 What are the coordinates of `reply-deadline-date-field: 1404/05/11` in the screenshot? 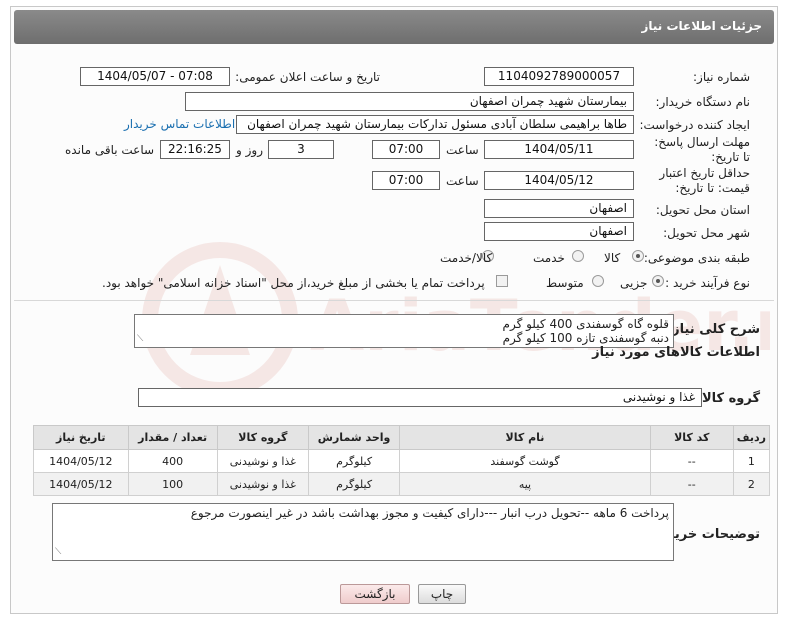 It's located at (559, 149).